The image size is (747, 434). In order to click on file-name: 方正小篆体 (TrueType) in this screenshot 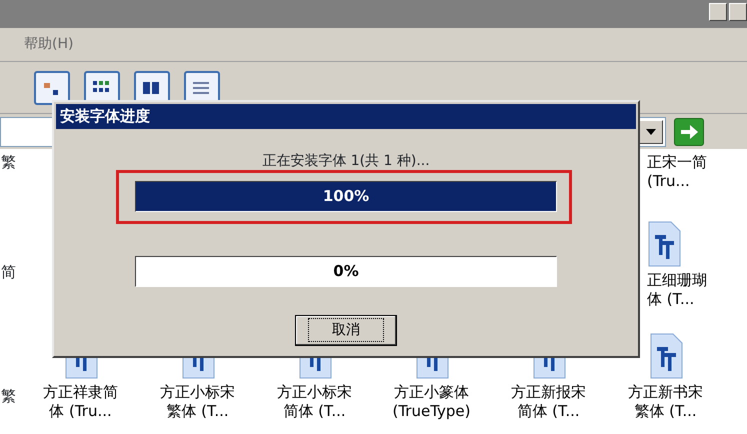, I will do `click(431, 402)`.